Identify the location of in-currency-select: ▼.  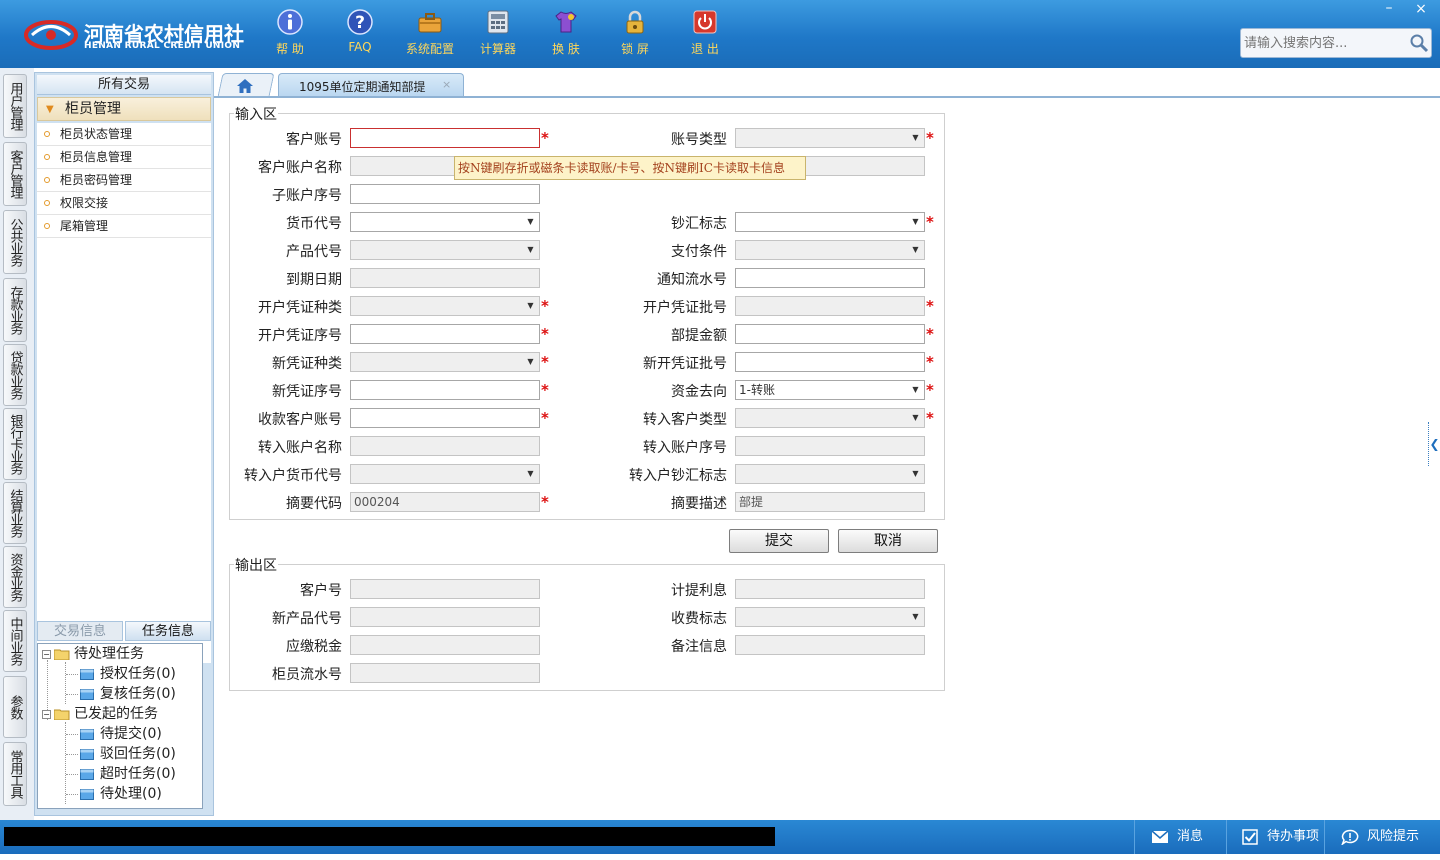
(445, 474).